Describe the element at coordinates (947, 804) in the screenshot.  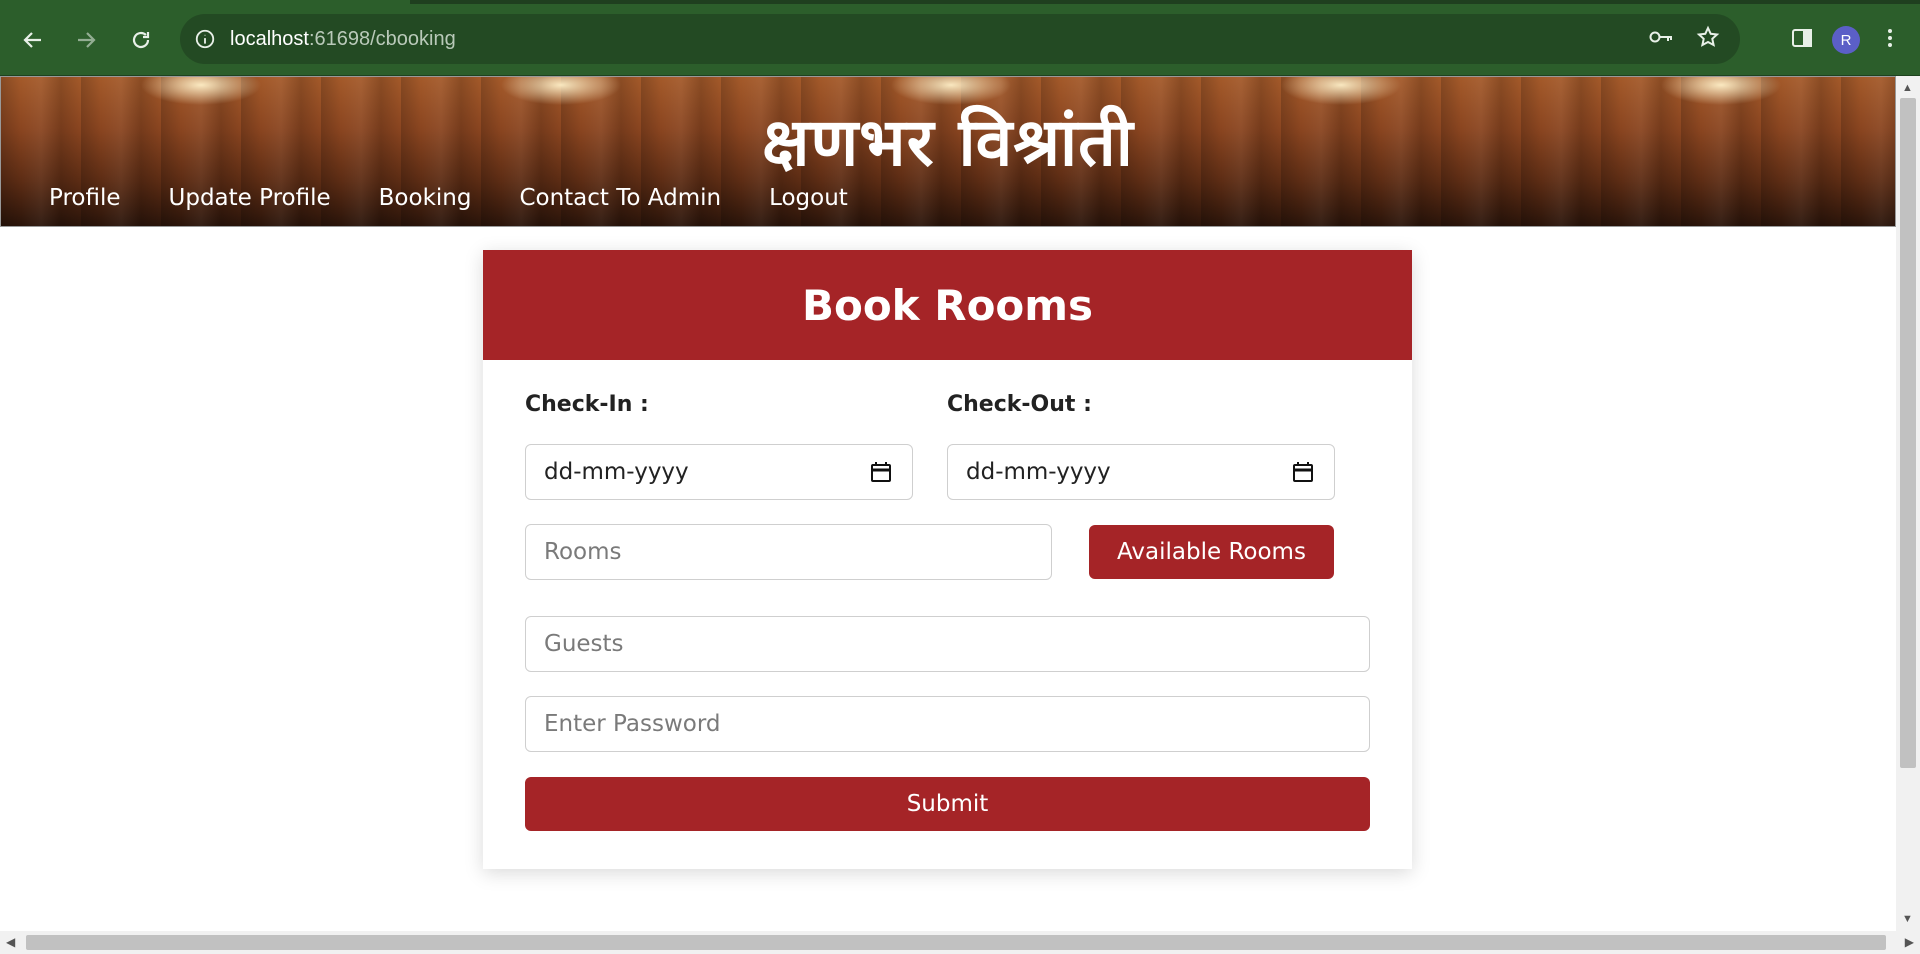
I see `submit-button: Submit` at that location.